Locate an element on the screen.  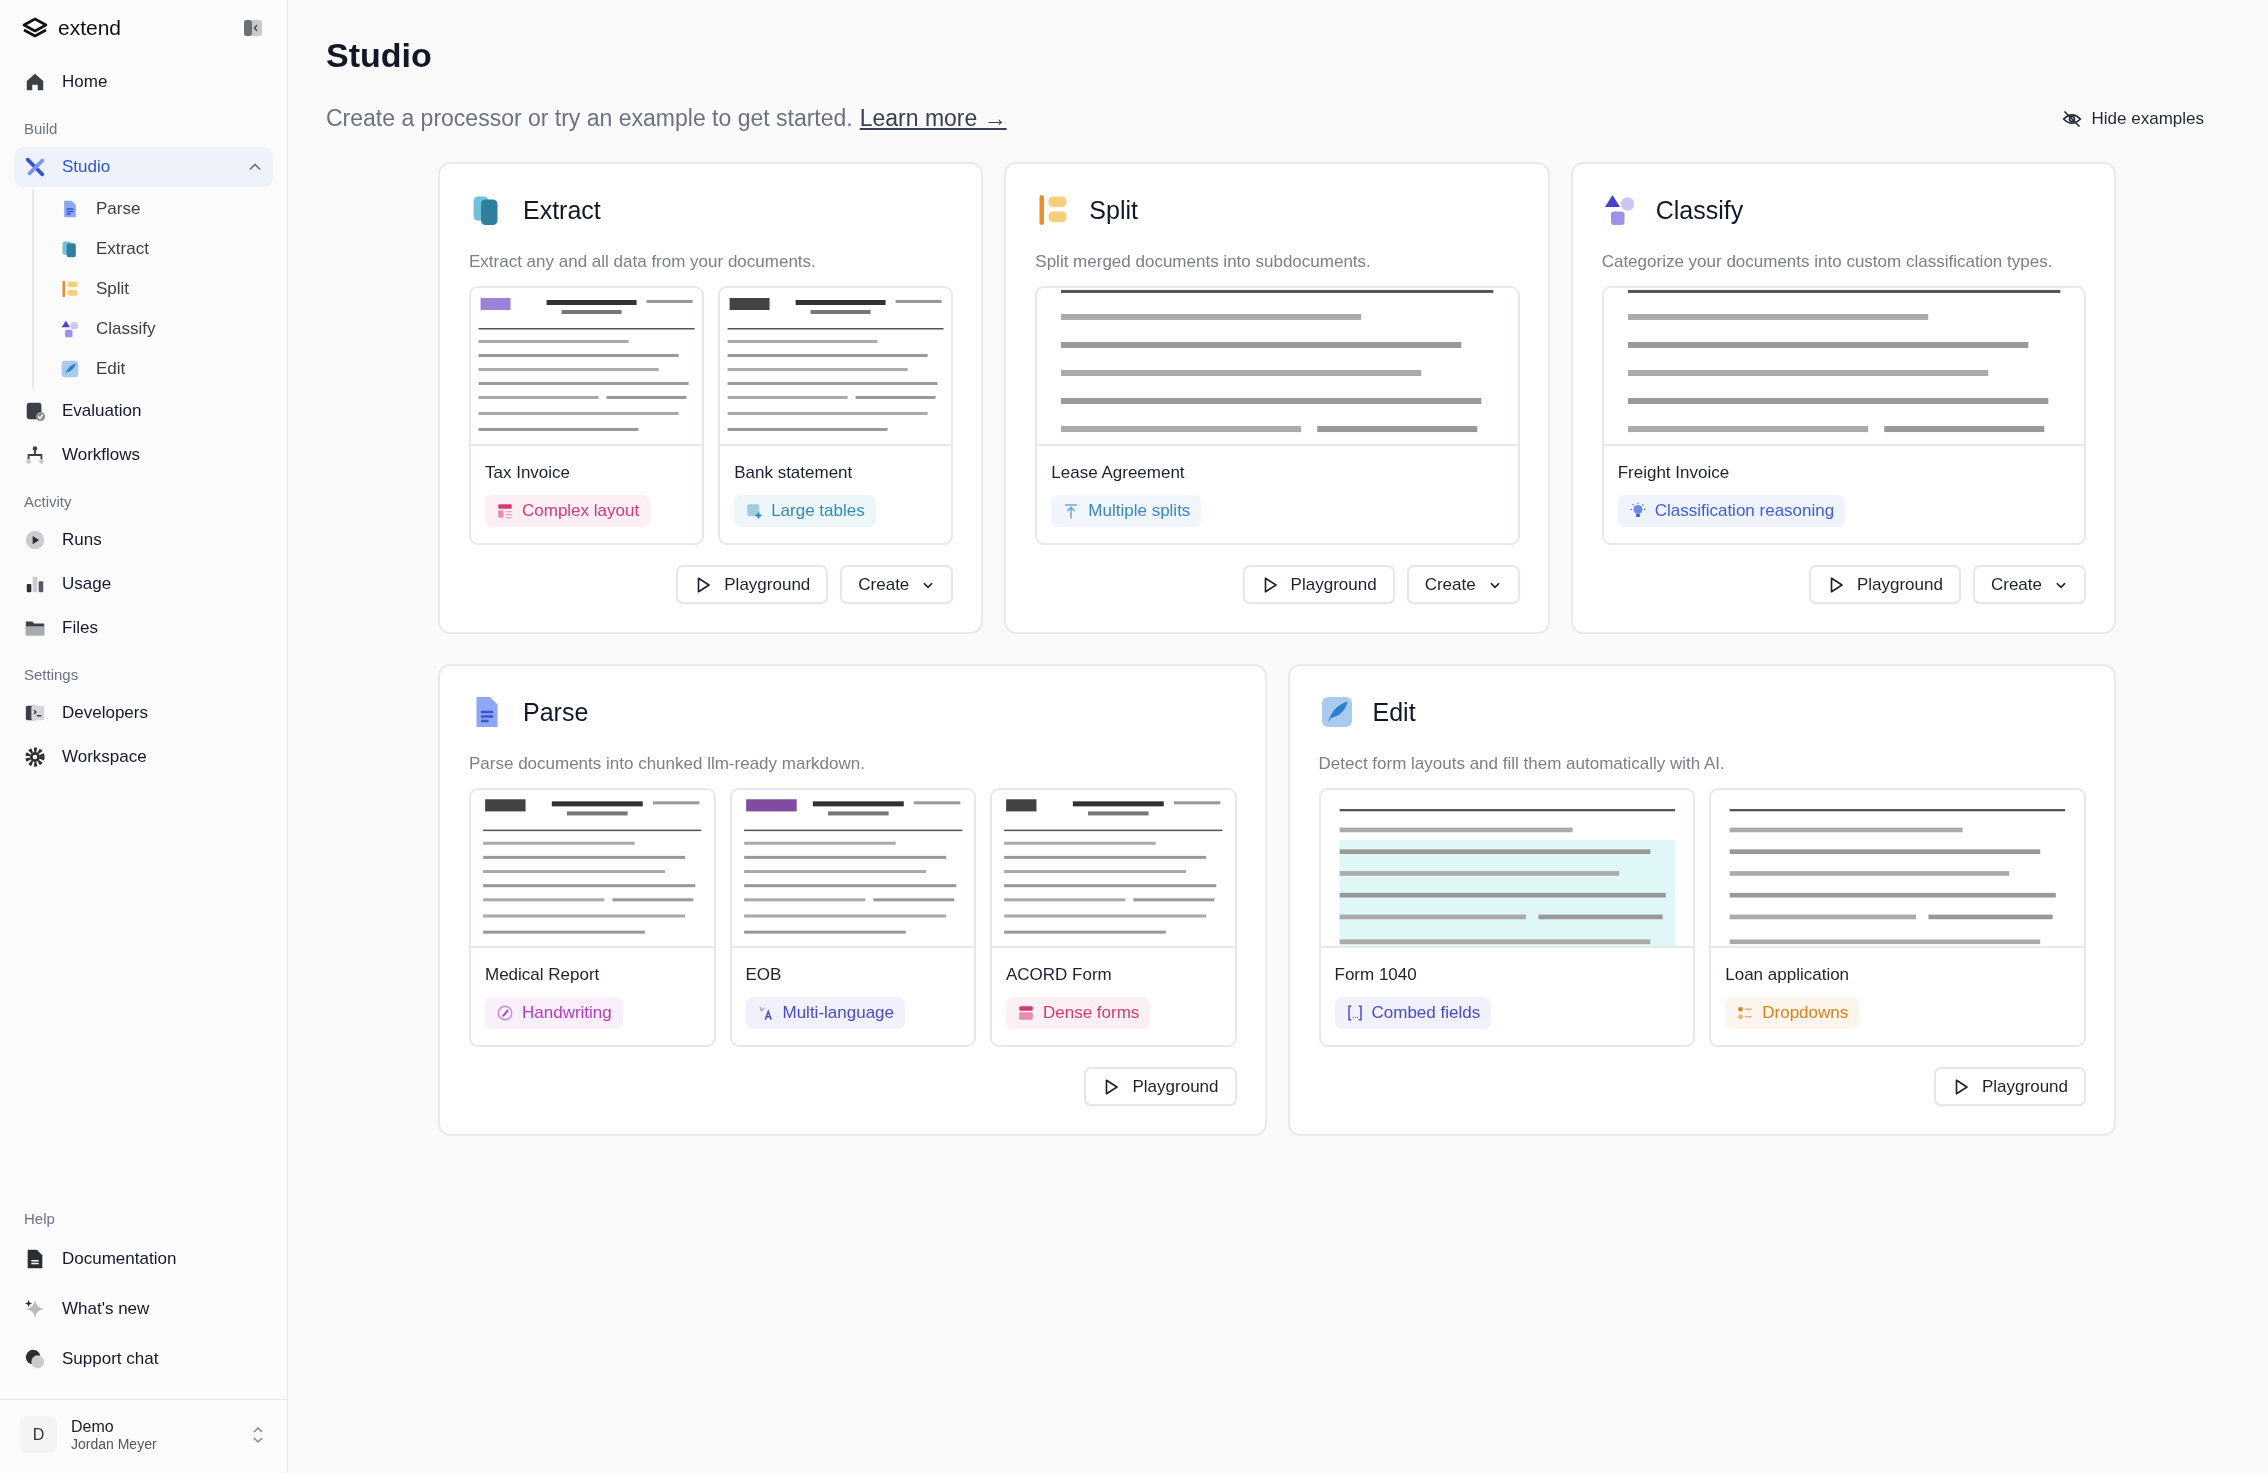
feature-tag: Dense forms is located at coordinates (1078, 1013).